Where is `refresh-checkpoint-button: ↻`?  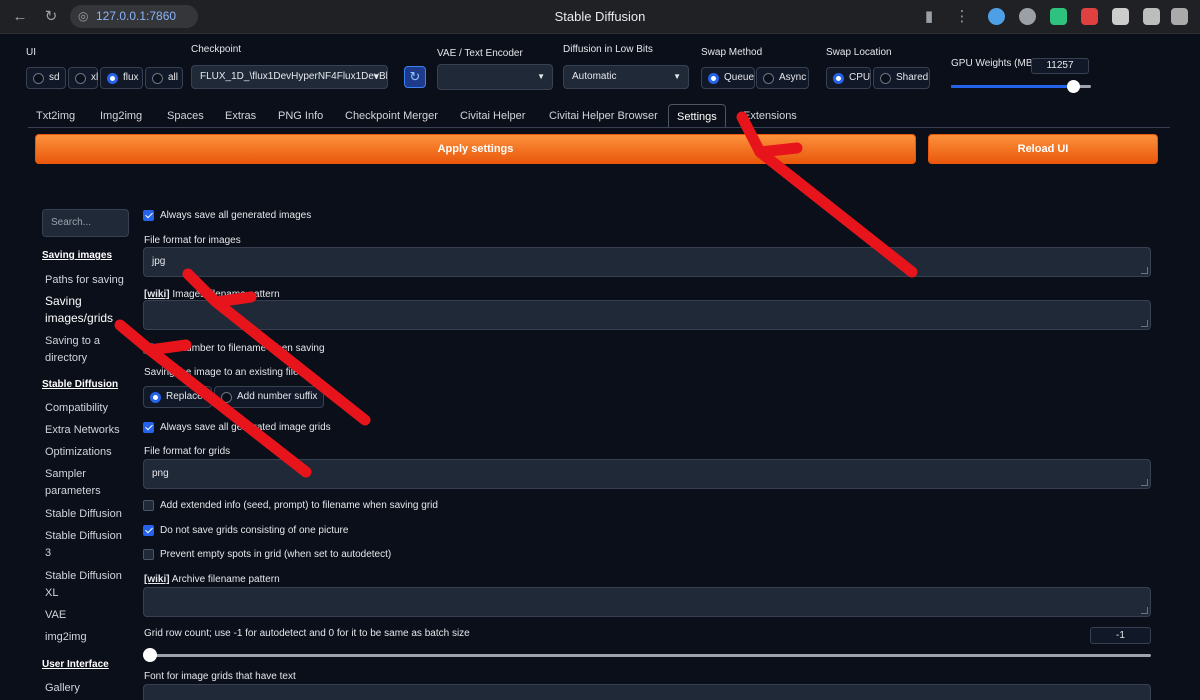 refresh-checkpoint-button: ↻ is located at coordinates (415, 77).